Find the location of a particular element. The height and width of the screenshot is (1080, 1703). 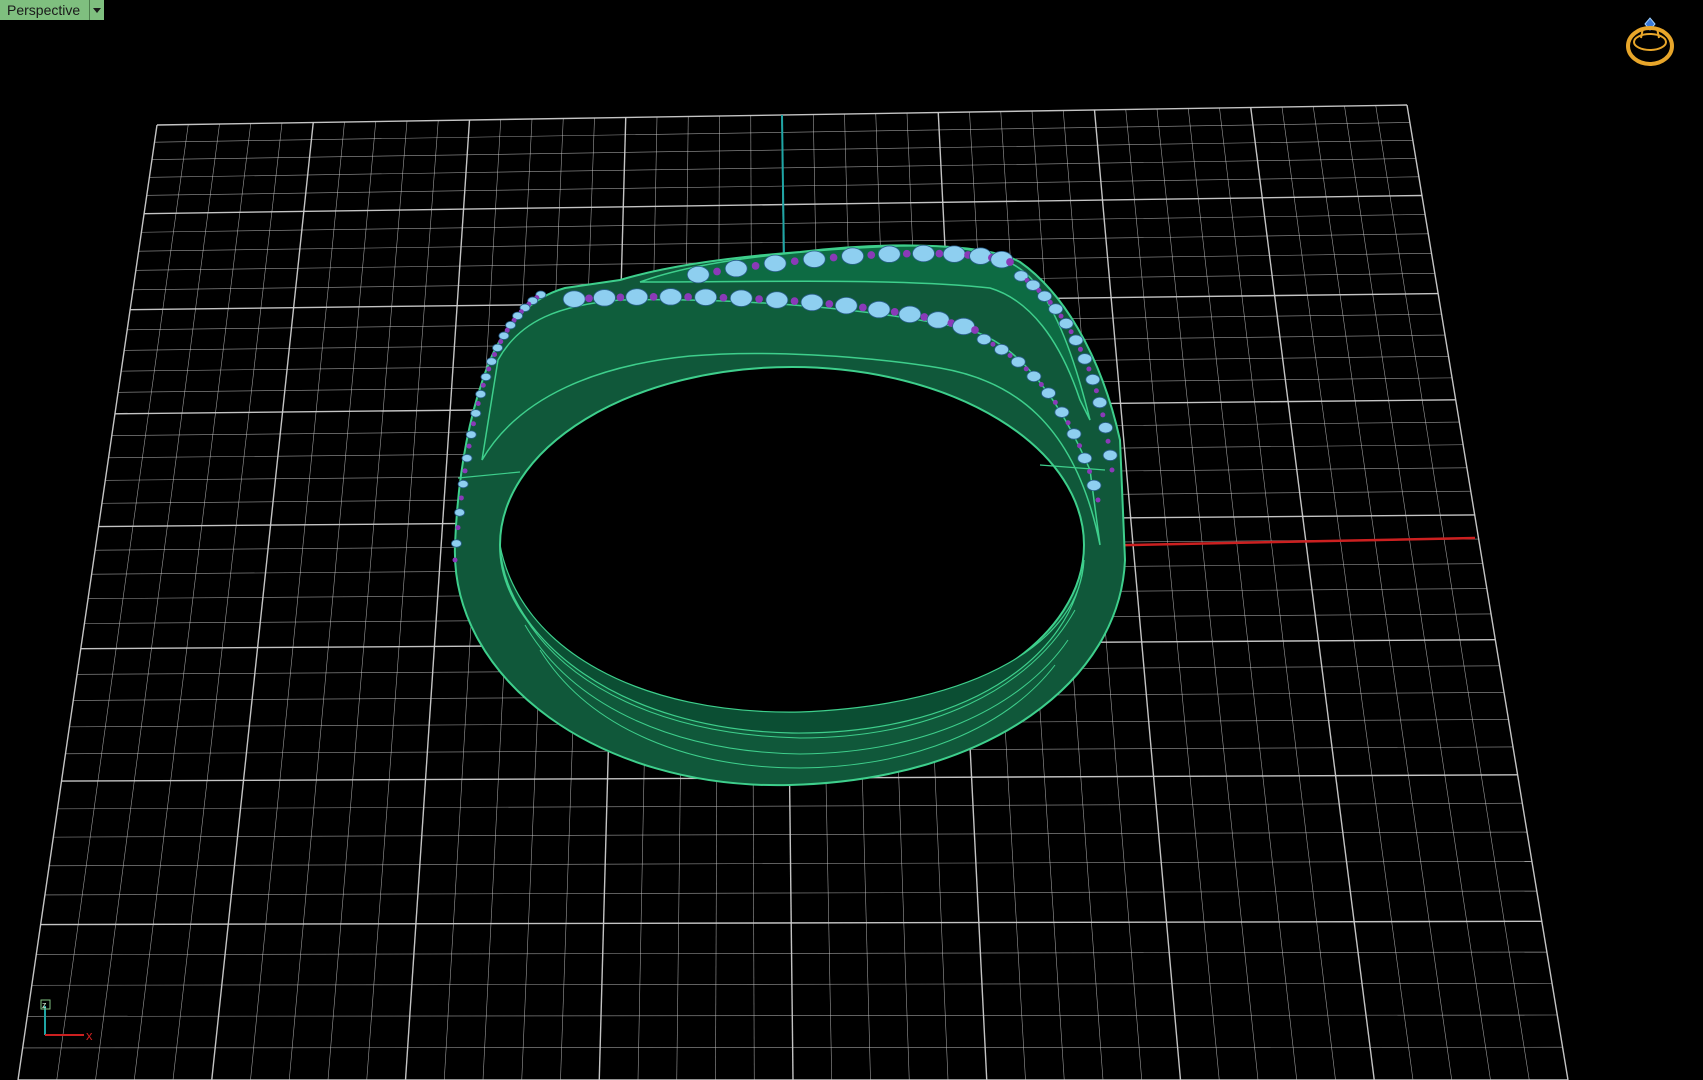

viewport-menu-button is located at coordinates (97, 10).